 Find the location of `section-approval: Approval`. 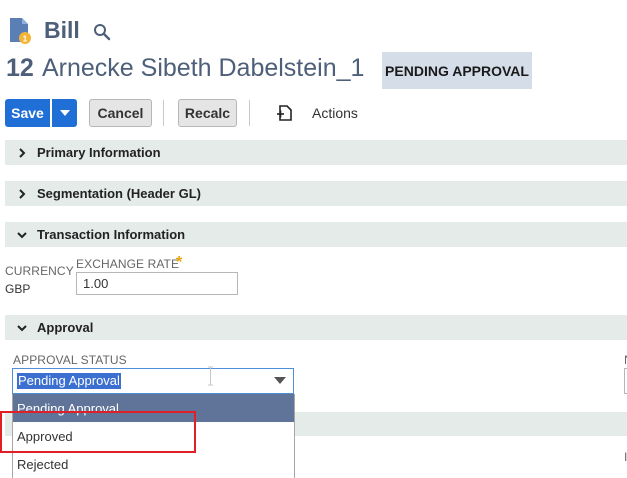

section-approval: Approval is located at coordinates (316, 327).